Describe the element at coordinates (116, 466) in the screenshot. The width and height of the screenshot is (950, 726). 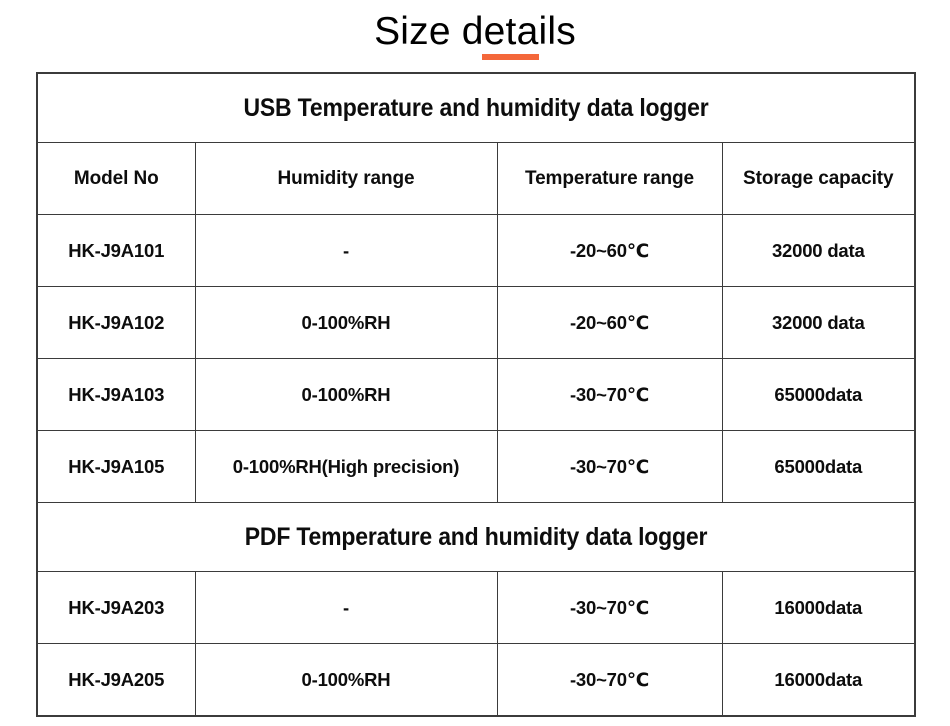
I see `cell-model: HK-J9A105` at that location.